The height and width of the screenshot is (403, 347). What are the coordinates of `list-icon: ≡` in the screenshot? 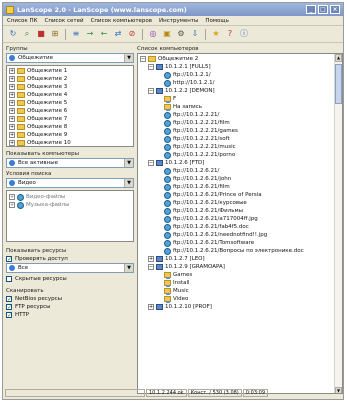 It's located at (76, 34).